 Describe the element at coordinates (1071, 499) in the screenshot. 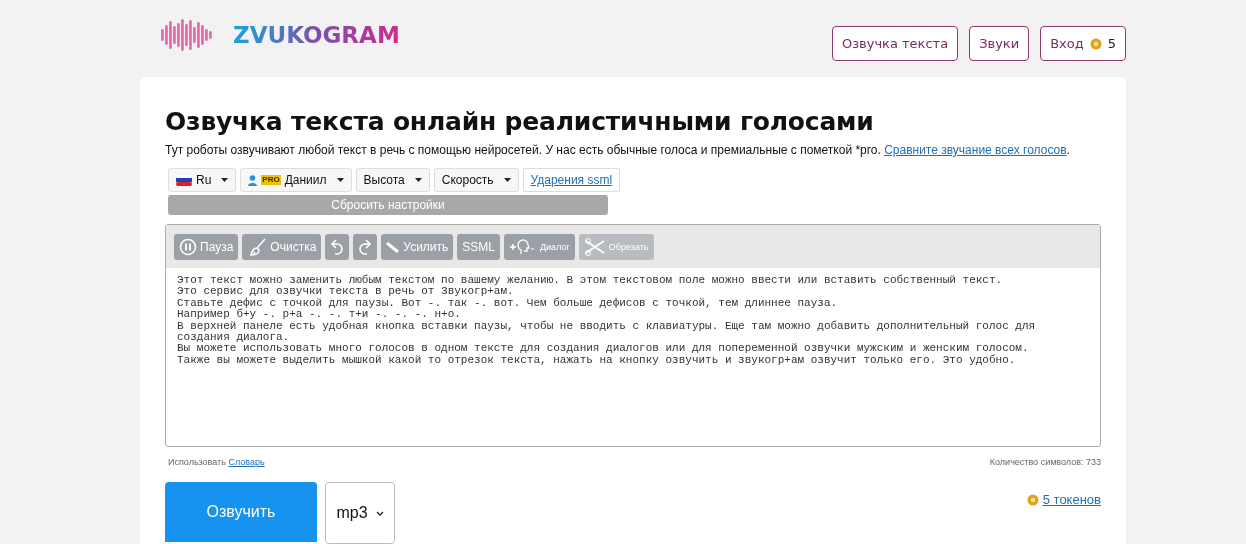

I see `tokens-link: 5 токенов` at that location.